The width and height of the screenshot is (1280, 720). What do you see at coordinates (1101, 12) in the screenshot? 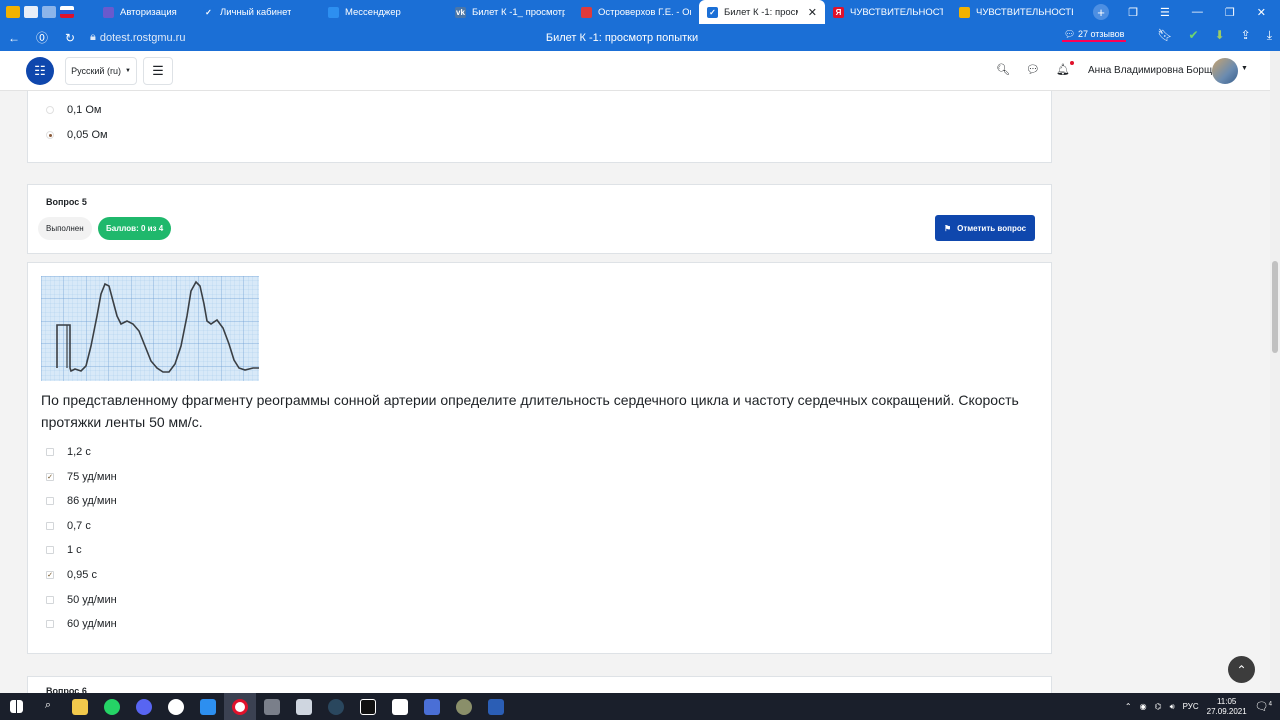
I see `new-tab-button: +` at bounding box center [1101, 12].